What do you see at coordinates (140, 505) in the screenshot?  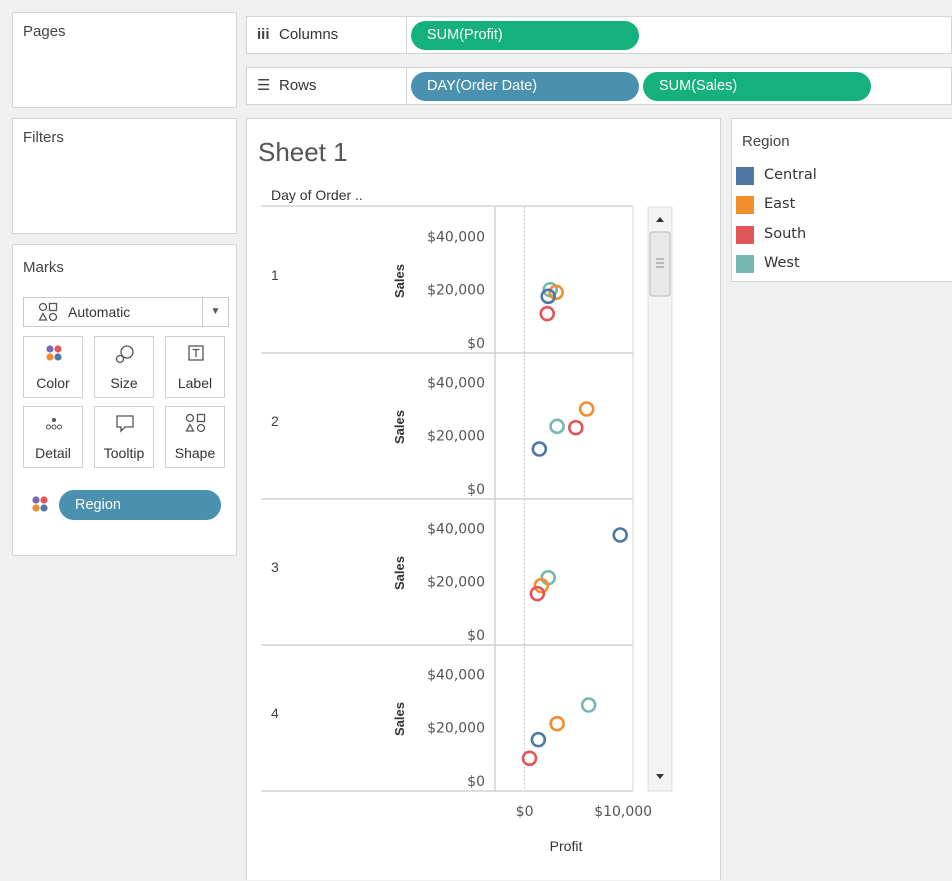 I see `region-color-pill: Region` at bounding box center [140, 505].